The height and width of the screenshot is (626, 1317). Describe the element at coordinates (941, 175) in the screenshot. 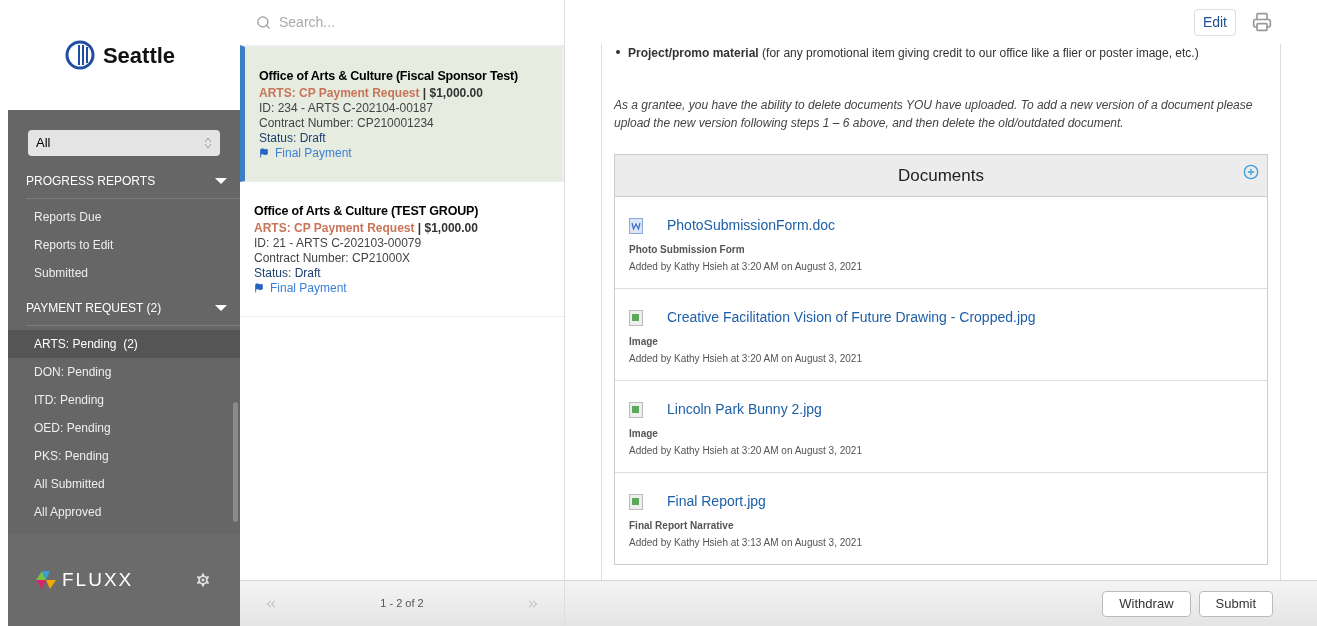

I see `panel-title: Documents` at that location.